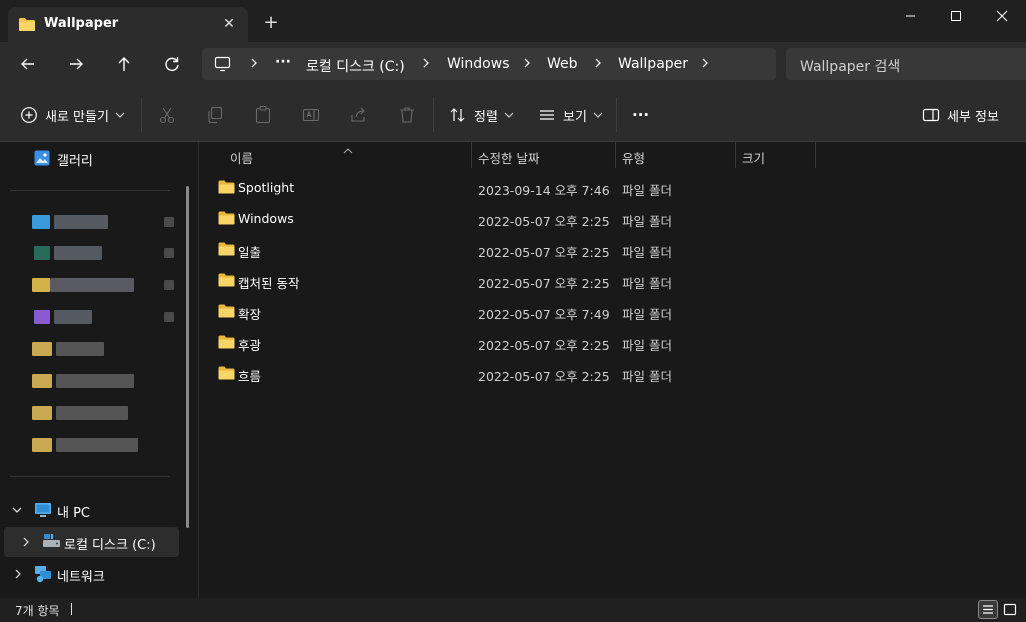 This screenshot has width=1026, height=622. Describe the element at coordinates (311, 115) in the screenshot. I see `rename-button` at that location.